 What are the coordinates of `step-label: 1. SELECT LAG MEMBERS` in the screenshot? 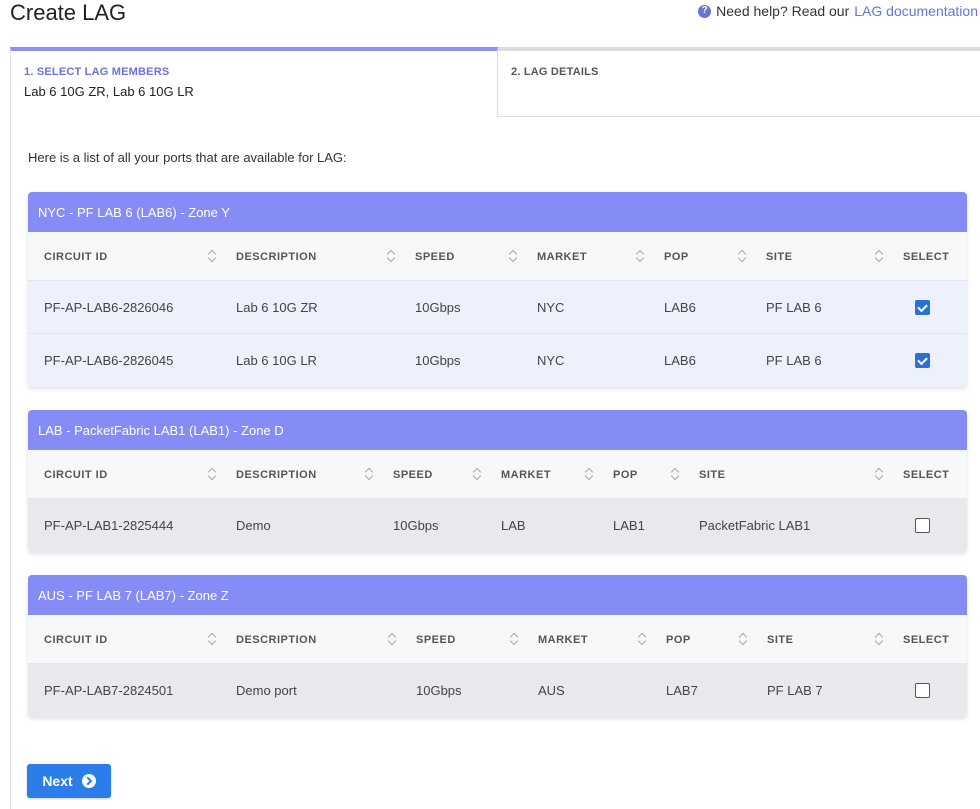 It's located at (97, 72).